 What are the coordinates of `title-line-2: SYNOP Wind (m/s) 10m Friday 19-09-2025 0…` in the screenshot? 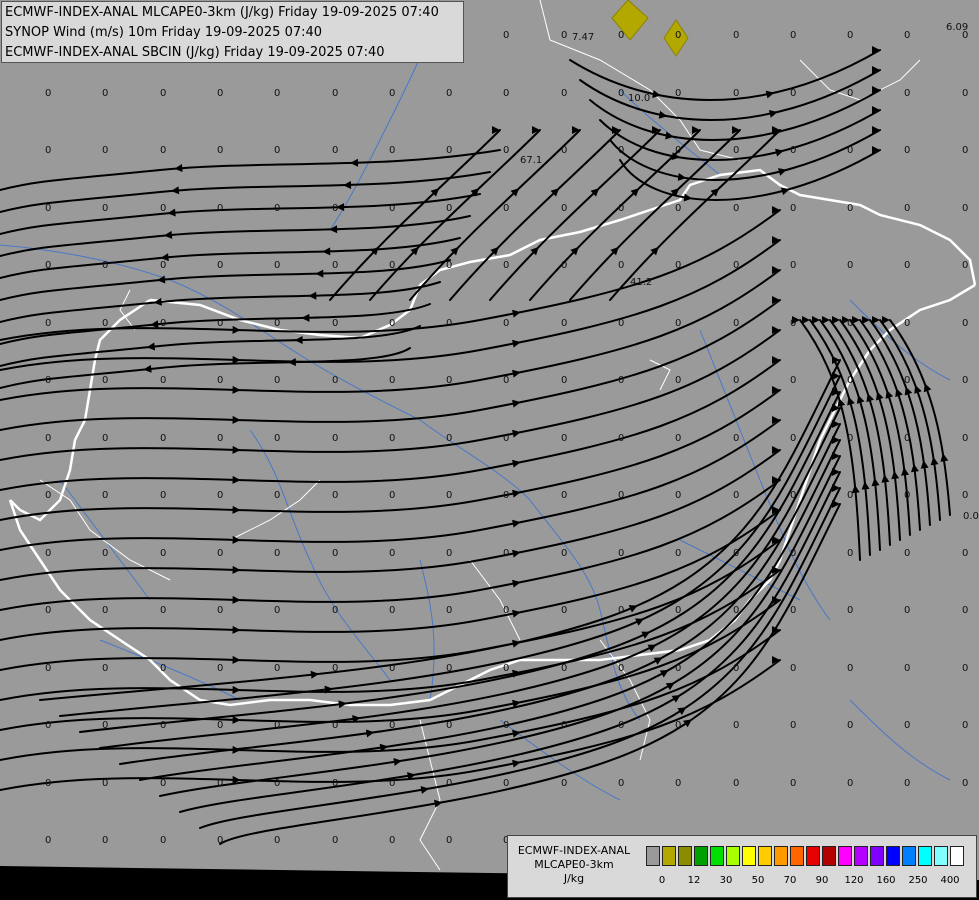 It's located at (164, 32).